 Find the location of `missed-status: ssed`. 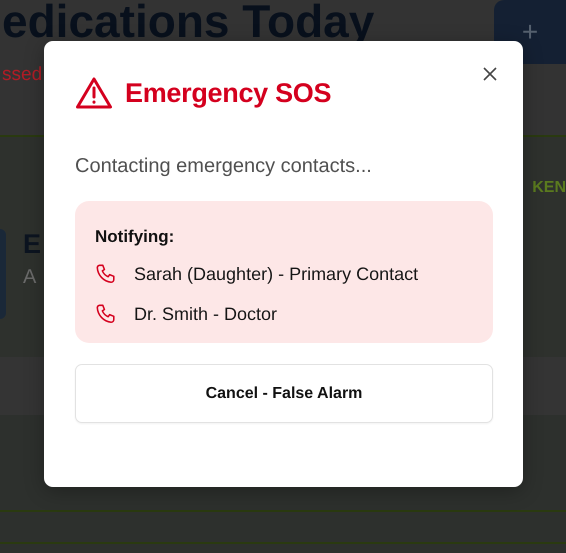

missed-status: ssed is located at coordinates (22, 75).